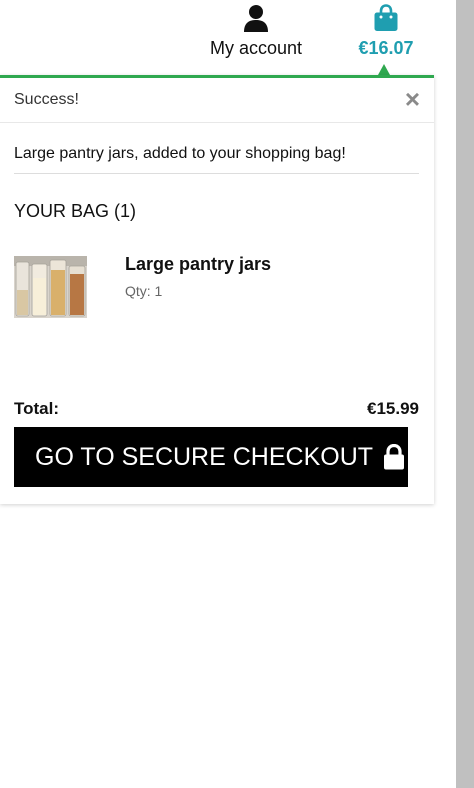 This screenshot has width=474, height=788. Describe the element at coordinates (217, 100) in the screenshot. I see `toast-header: Success! ×` at that location.